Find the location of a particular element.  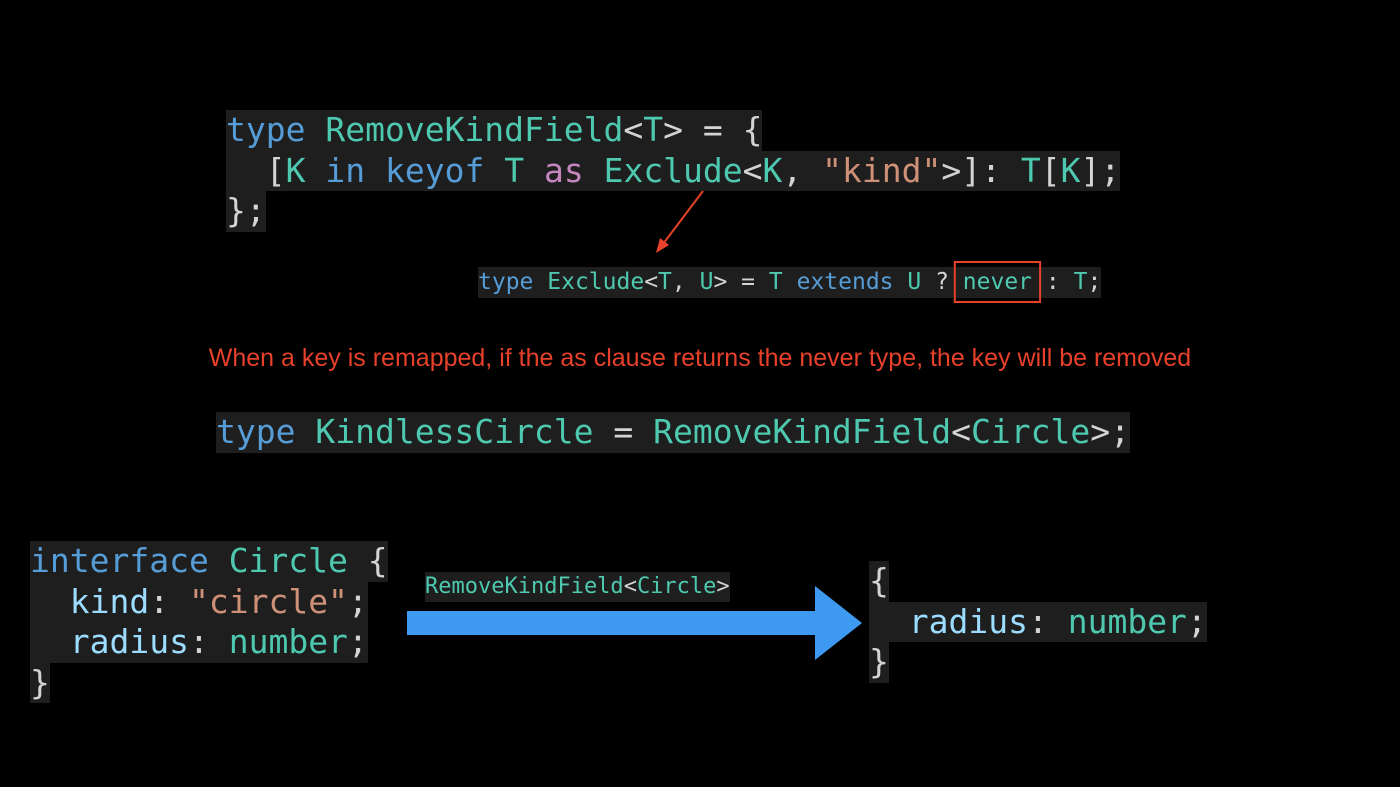

red-pointer-arrow-icon is located at coordinates (680, 221).